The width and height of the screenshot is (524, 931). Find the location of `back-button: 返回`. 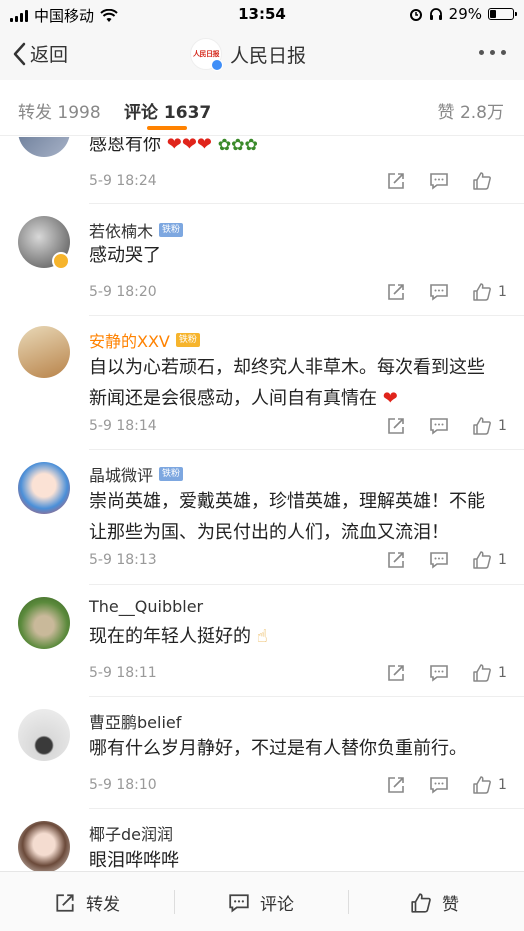

back-button: 返回 is located at coordinates (40, 53).